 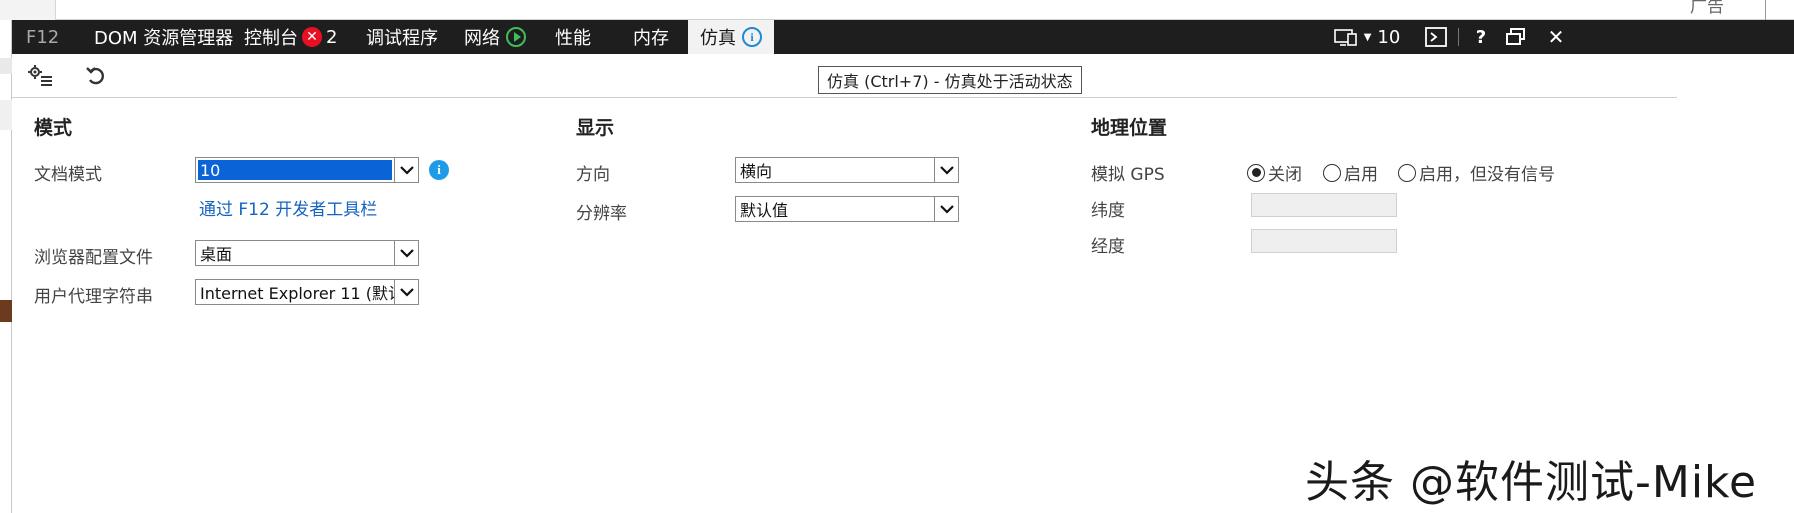 I want to click on user-agent-select: Internet Explorer 11 (默认), so click(x=307, y=292).